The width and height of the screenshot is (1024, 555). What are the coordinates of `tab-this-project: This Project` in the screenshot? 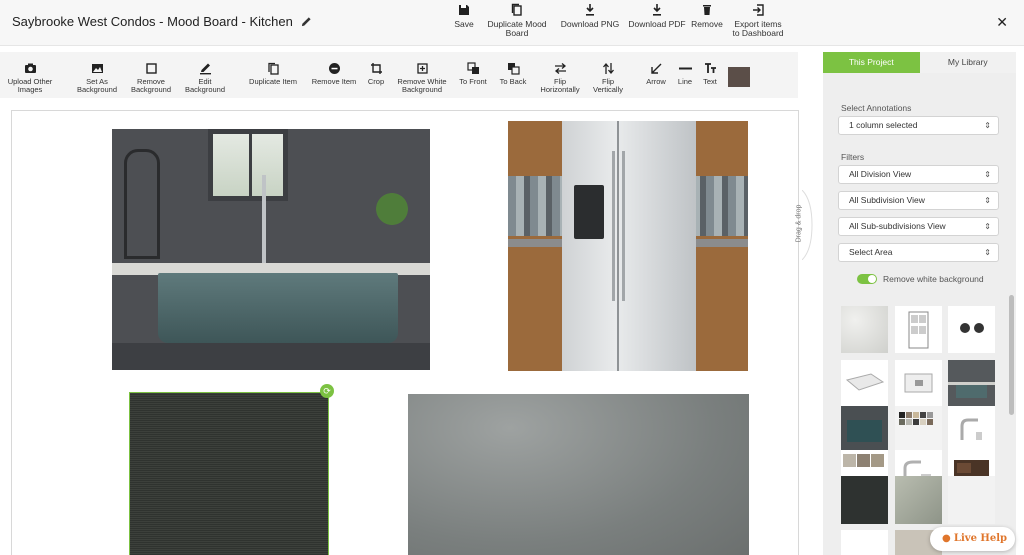 It's located at (871, 62).